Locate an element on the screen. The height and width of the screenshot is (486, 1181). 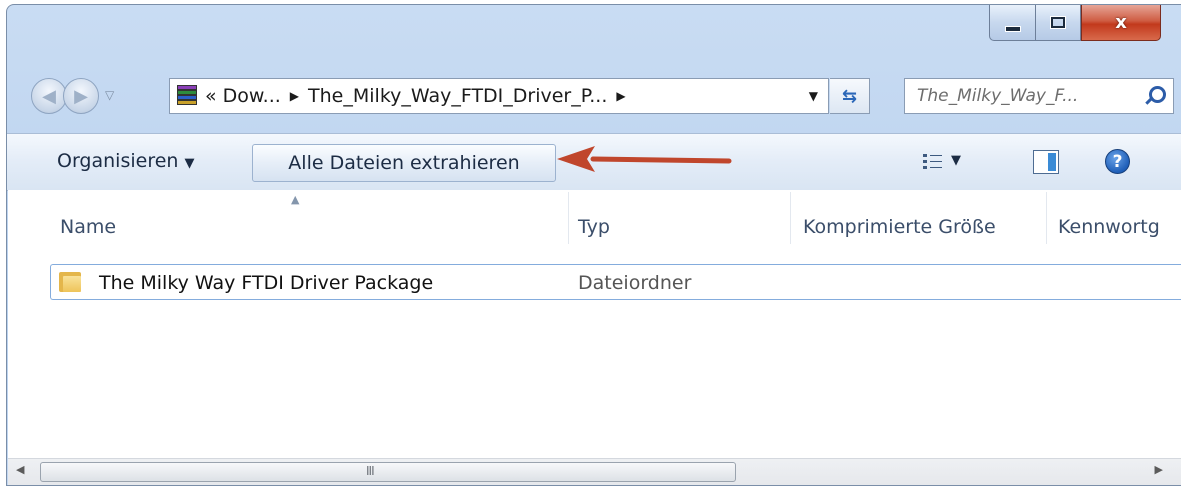
caption-buttons: x is located at coordinates (1075, 23).